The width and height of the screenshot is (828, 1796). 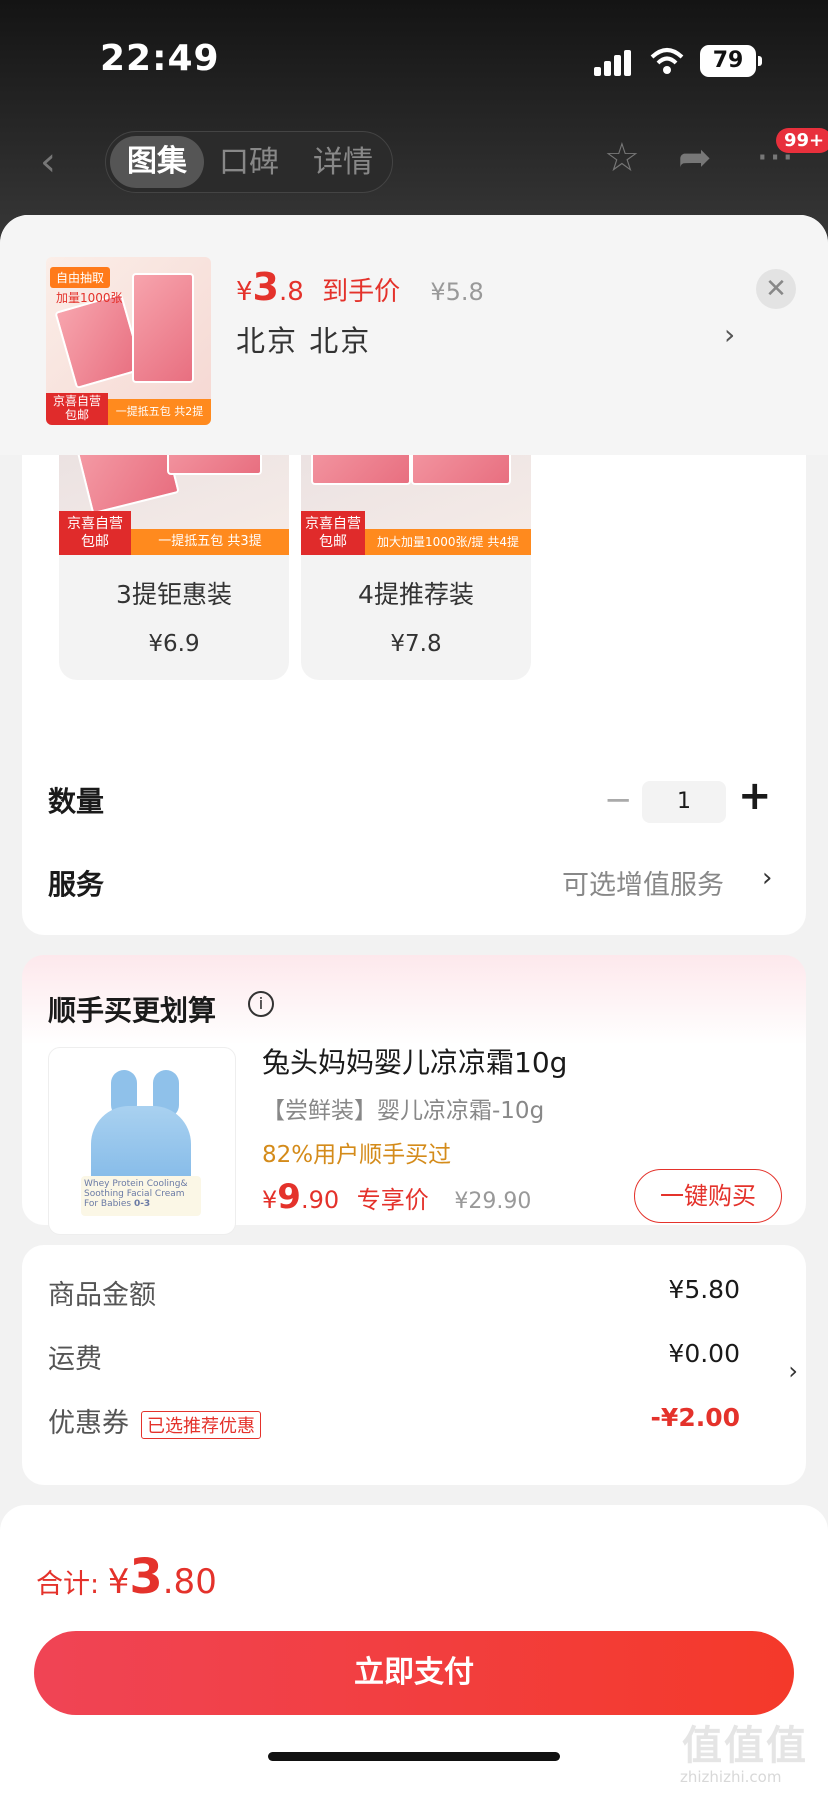 What do you see at coordinates (102, 1295) in the screenshot?
I see `goods-amount-label: 商品金额` at bounding box center [102, 1295].